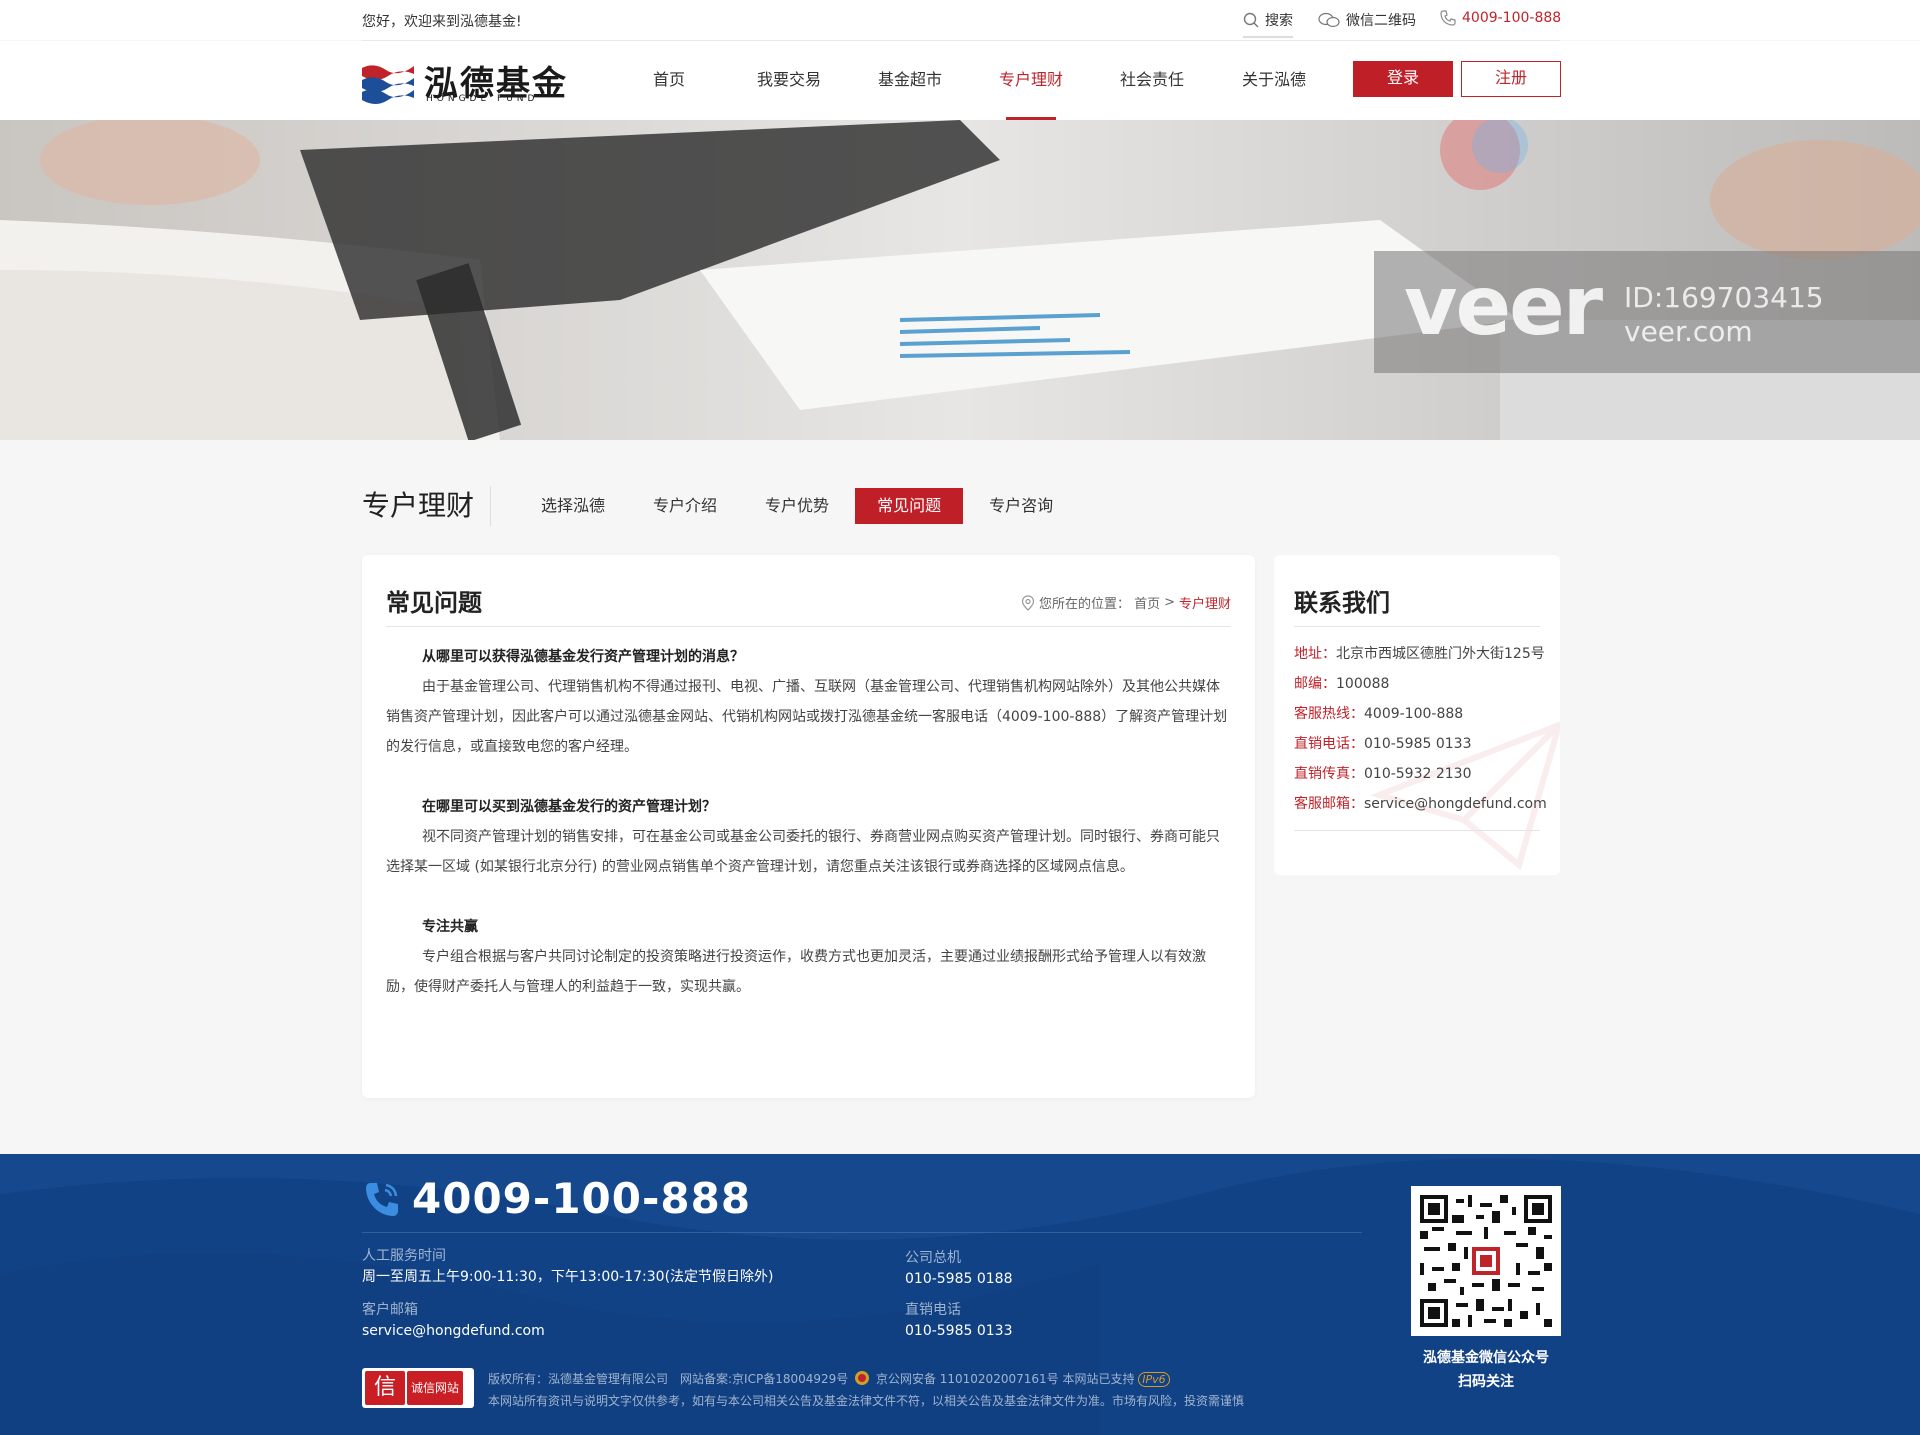 The image size is (1920, 1435). What do you see at coordinates (910, 80) in the screenshot?
I see `nav-item-fund-market: 基金超市` at bounding box center [910, 80].